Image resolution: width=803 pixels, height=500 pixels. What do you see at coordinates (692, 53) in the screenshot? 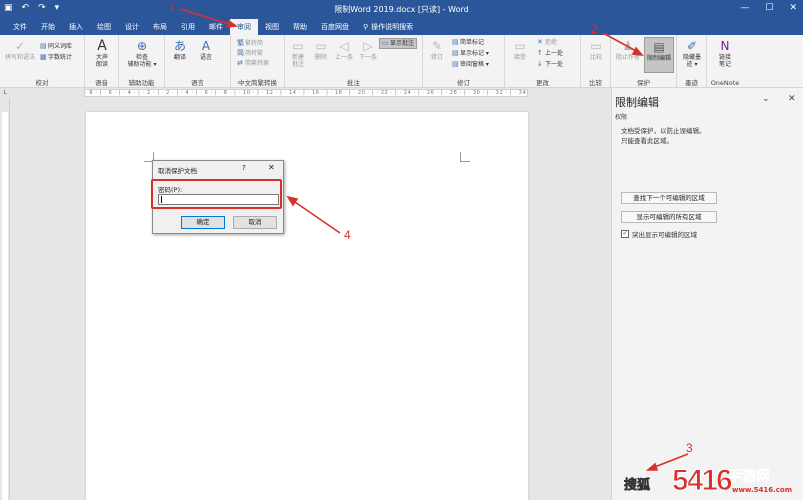
I see `hide-ink-button: ✐ 隐藏墨迹 ▾` at bounding box center [692, 53].